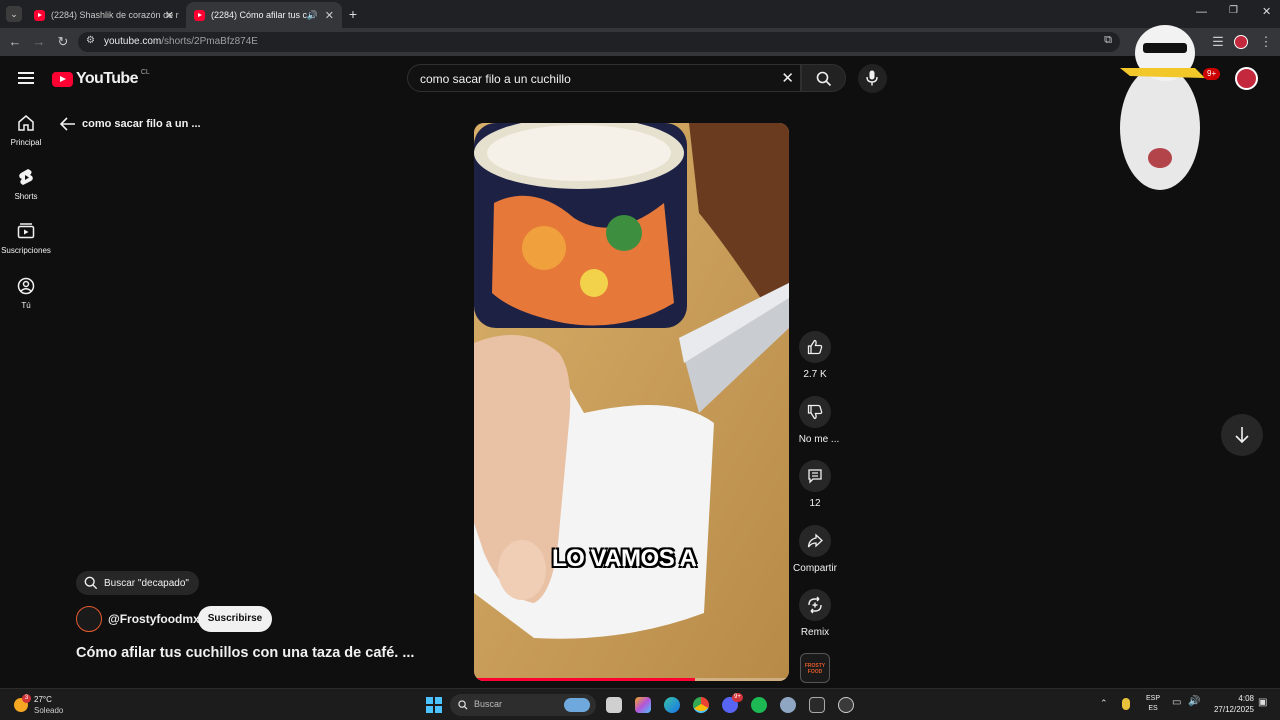 Image resolution: width=1280 pixels, height=720 pixels. Describe the element at coordinates (1153, 708) in the screenshot. I see `language-bottom: ES` at that location.